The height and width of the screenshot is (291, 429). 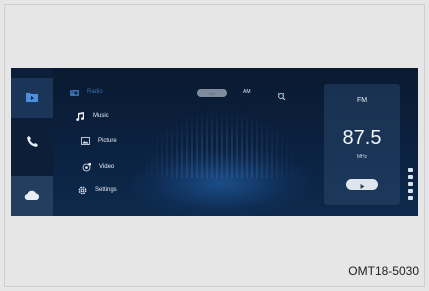 I want to click on now-playing-card: FM 87.5 MHz, so click(x=362, y=144).